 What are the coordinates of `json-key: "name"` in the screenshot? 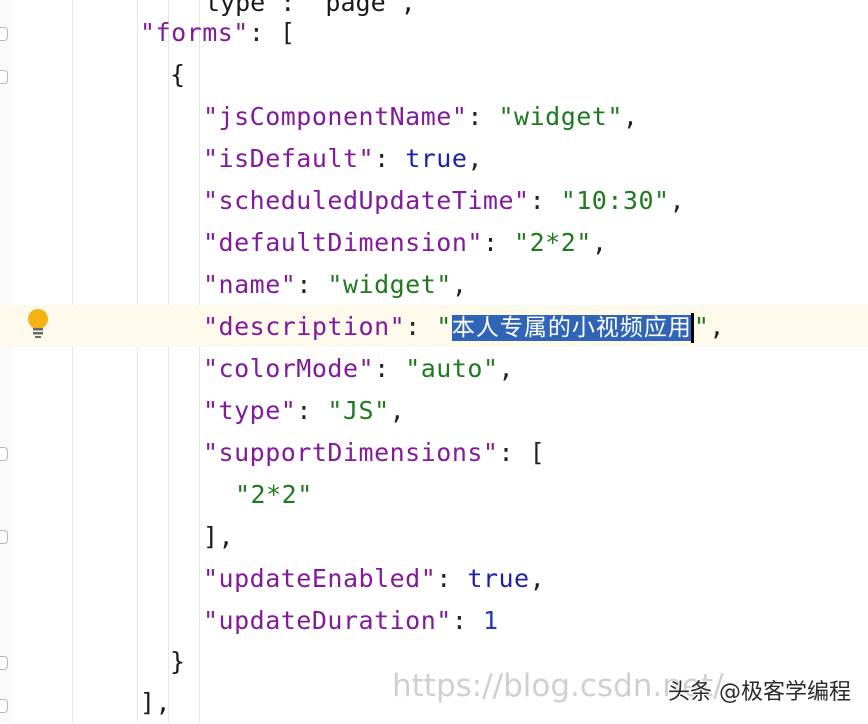 It's located at (250, 284).